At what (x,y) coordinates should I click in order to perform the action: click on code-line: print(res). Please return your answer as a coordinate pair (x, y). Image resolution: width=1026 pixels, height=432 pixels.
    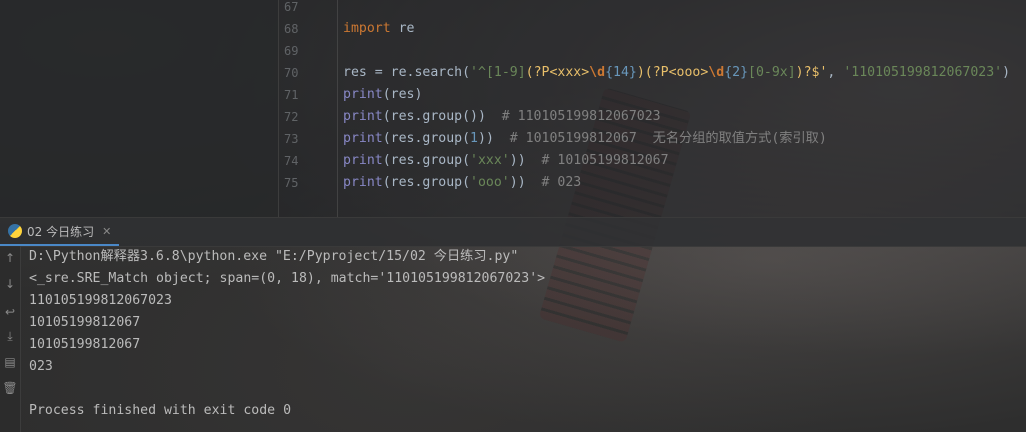
    Looking at the image, I should click on (382, 95).